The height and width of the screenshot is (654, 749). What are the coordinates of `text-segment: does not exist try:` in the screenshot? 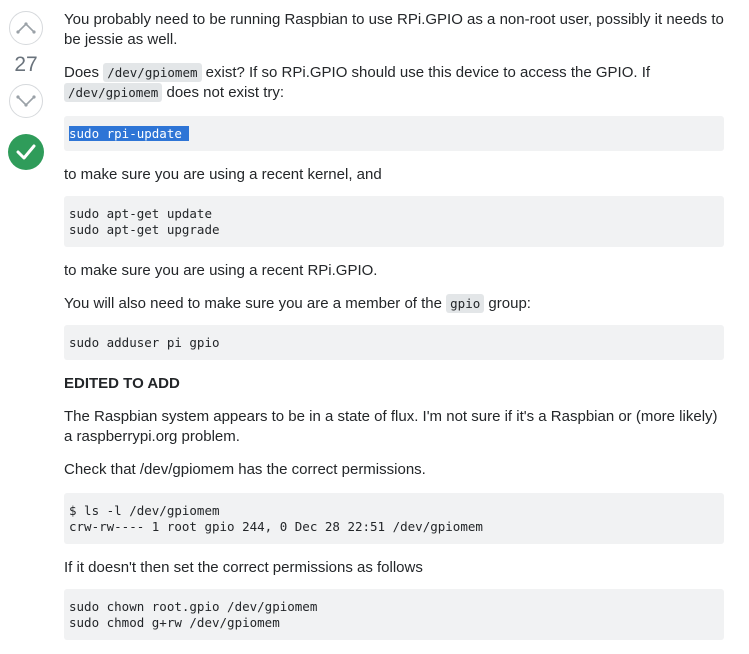 It's located at (223, 92).